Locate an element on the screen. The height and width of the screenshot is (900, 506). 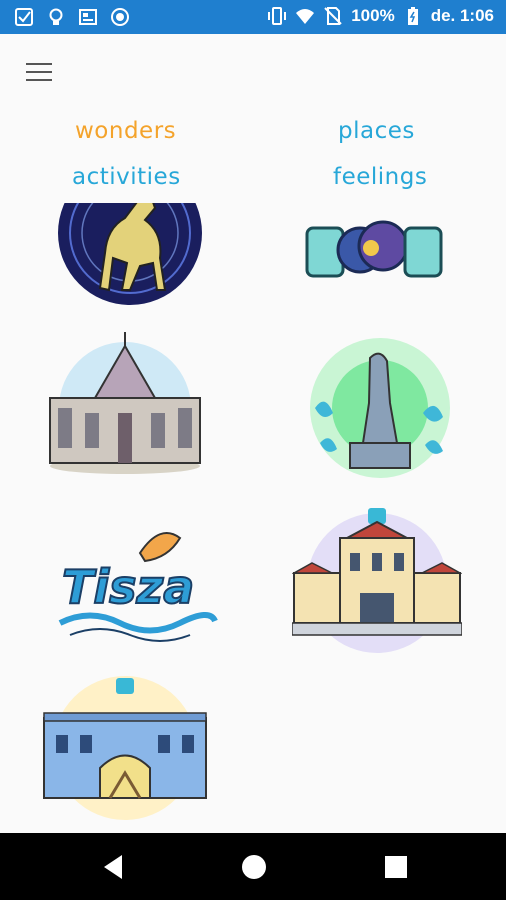
tab-places: places is located at coordinates (376, 131).